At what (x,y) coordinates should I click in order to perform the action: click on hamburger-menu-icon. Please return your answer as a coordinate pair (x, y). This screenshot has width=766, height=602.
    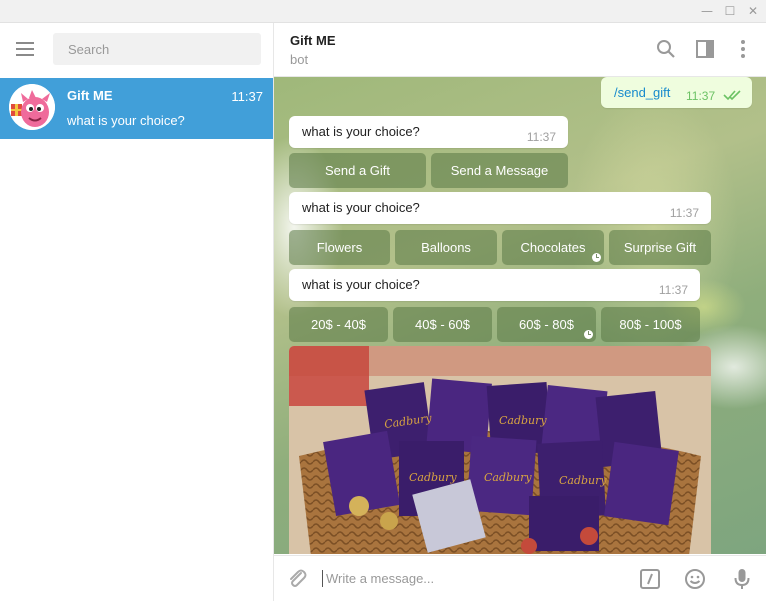
    Looking at the image, I should click on (26, 49).